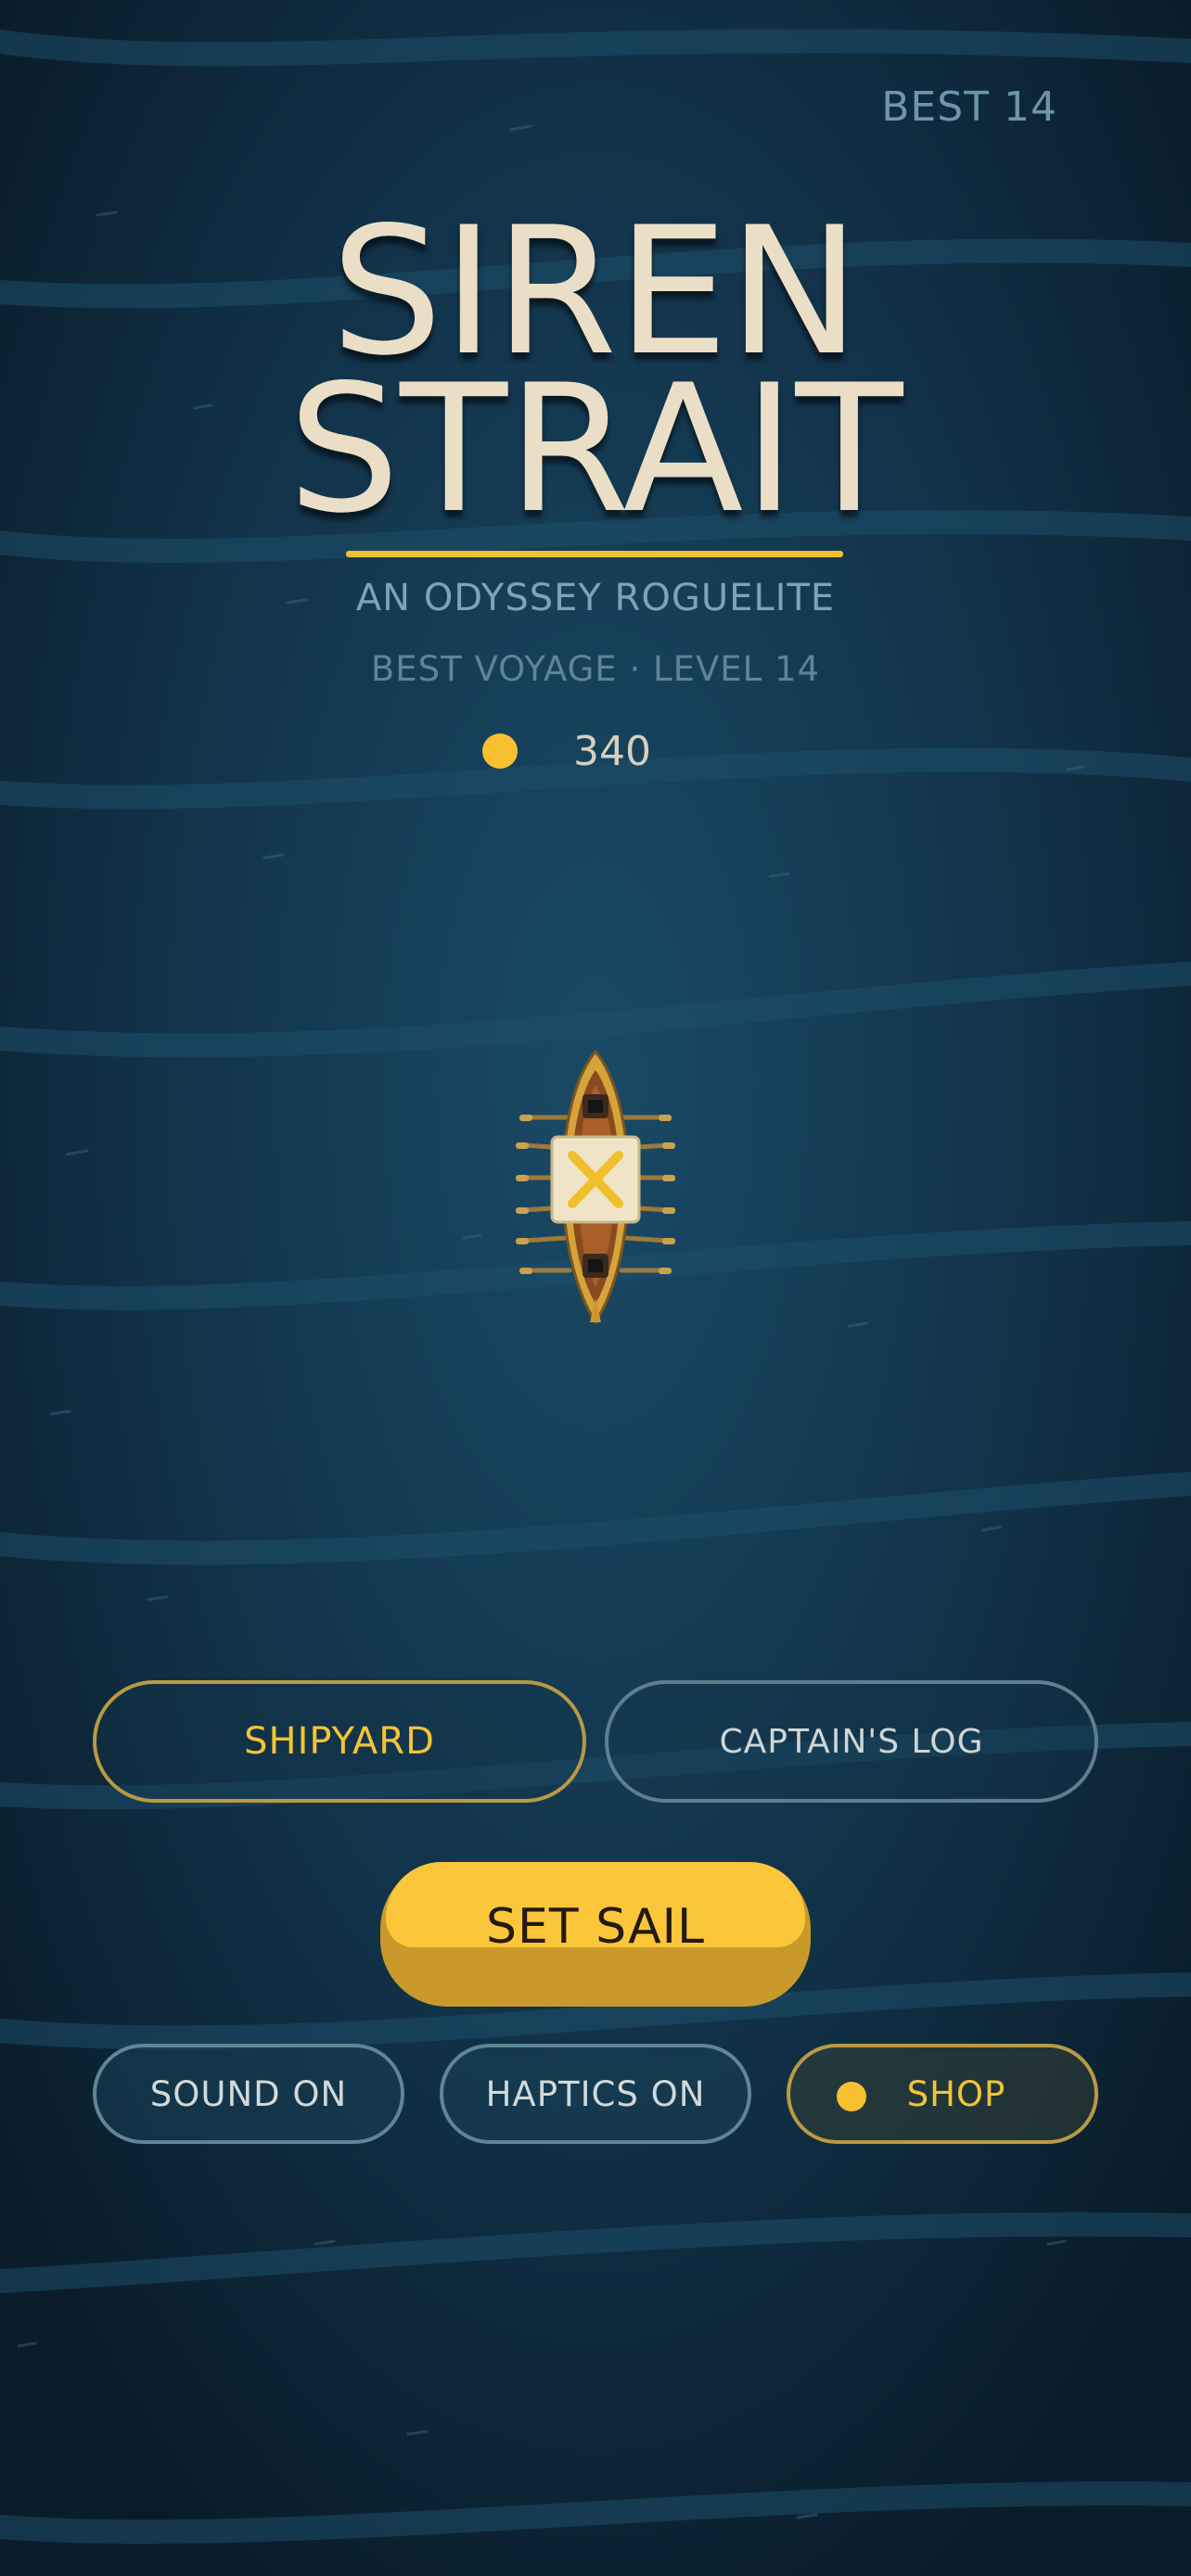  Describe the element at coordinates (595, 598) in the screenshot. I see `game-subtitle: AN ODYSSEY ROGUELITE` at that location.